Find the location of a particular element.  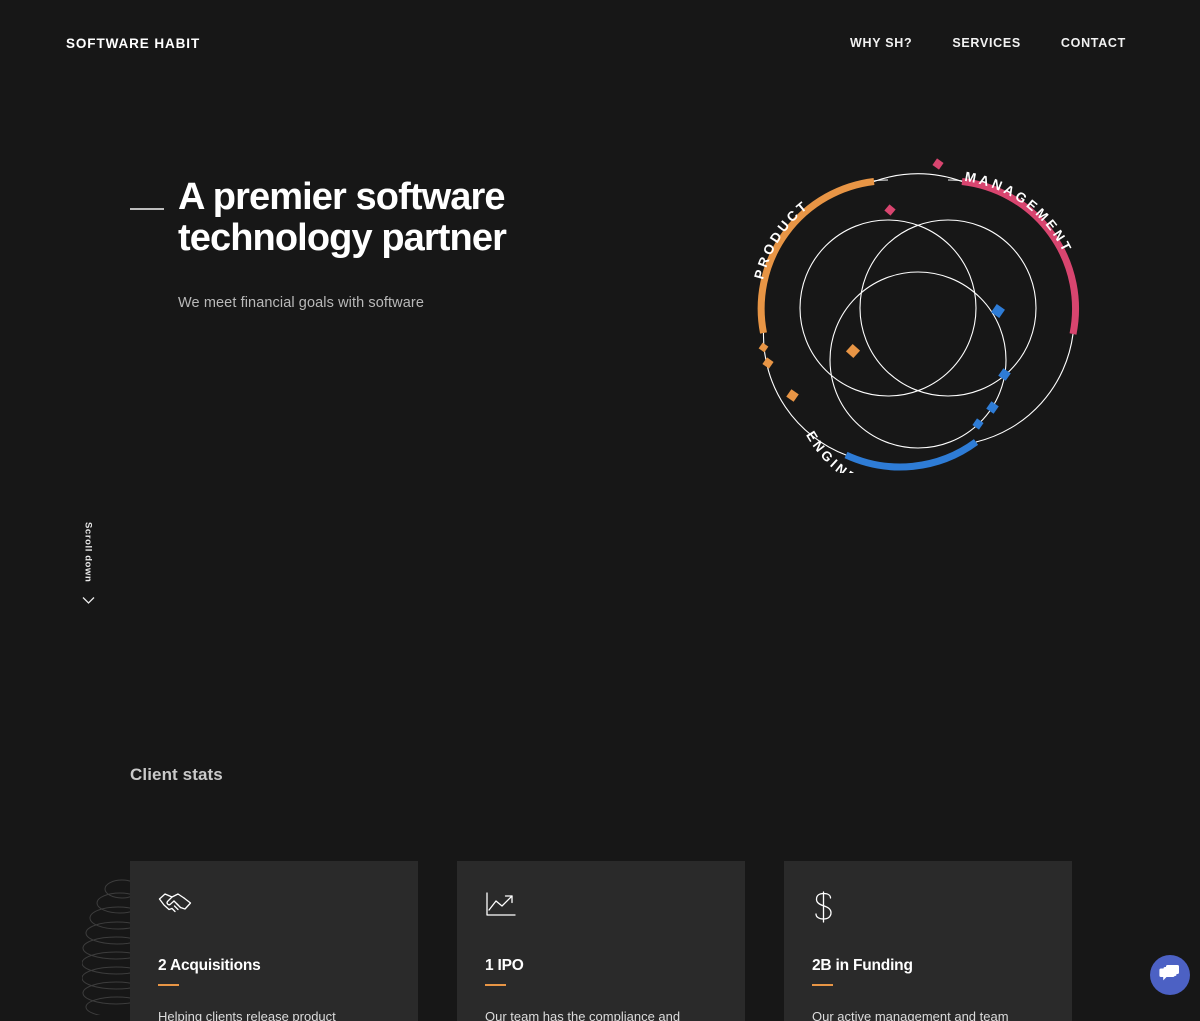

stat-card-heading: 2 Acquisitions is located at coordinates (209, 965).